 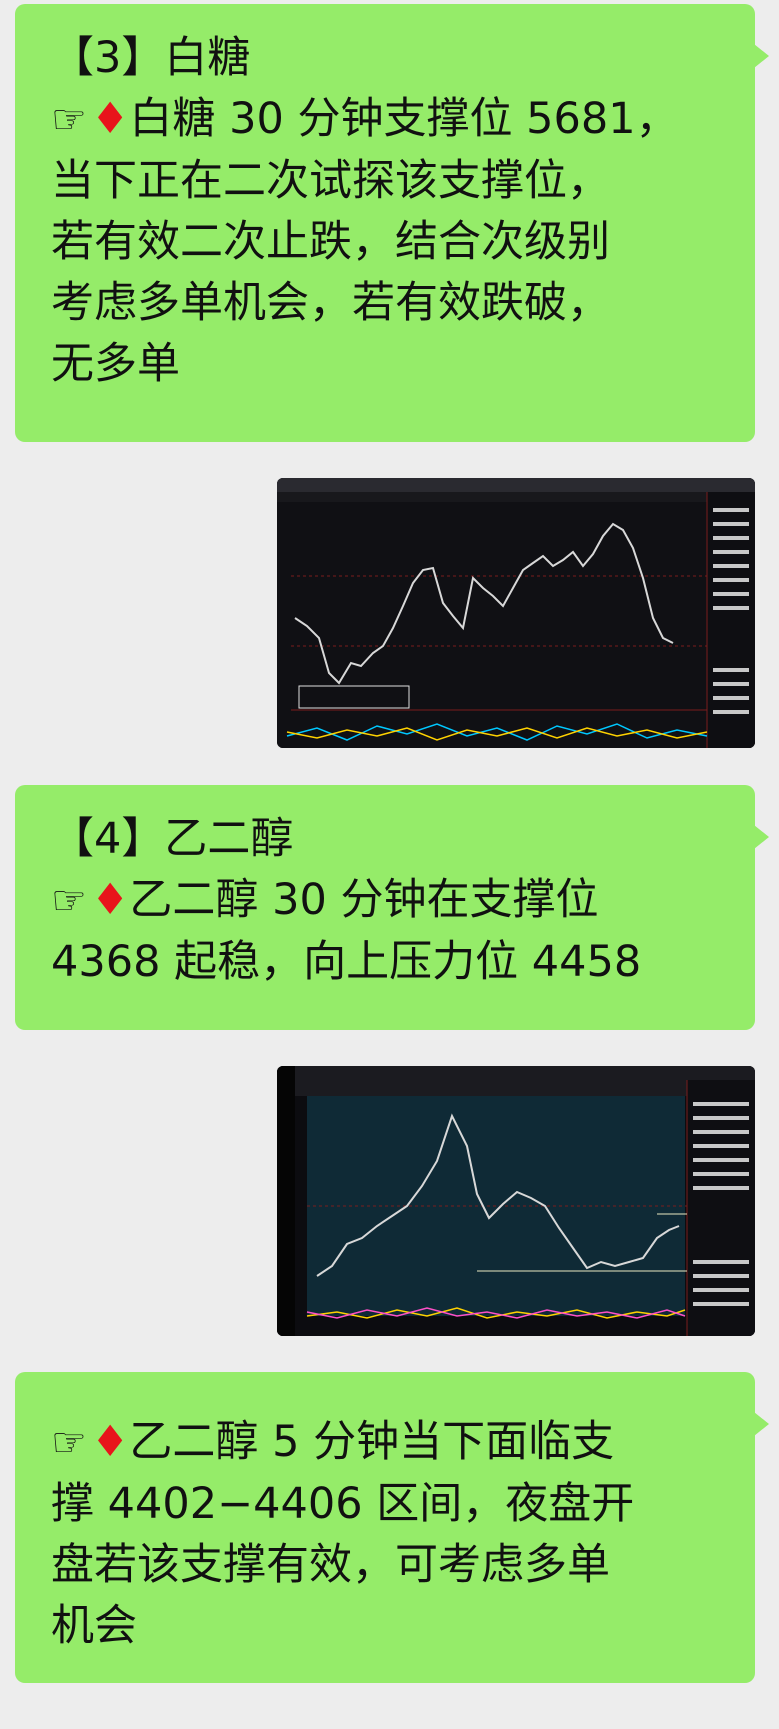 What do you see at coordinates (325, 900) in the screenshot?
I see `message-line: ☞♦乙二醇 30 分钟在支撑位` at bounding box center [325, 900].